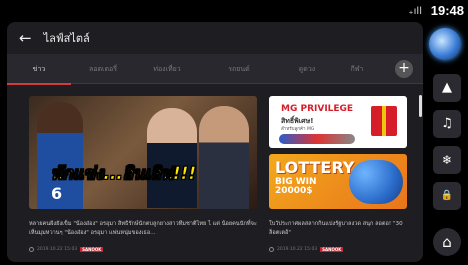  I want to click on music-note-icon: ♫, so click(447, 124).